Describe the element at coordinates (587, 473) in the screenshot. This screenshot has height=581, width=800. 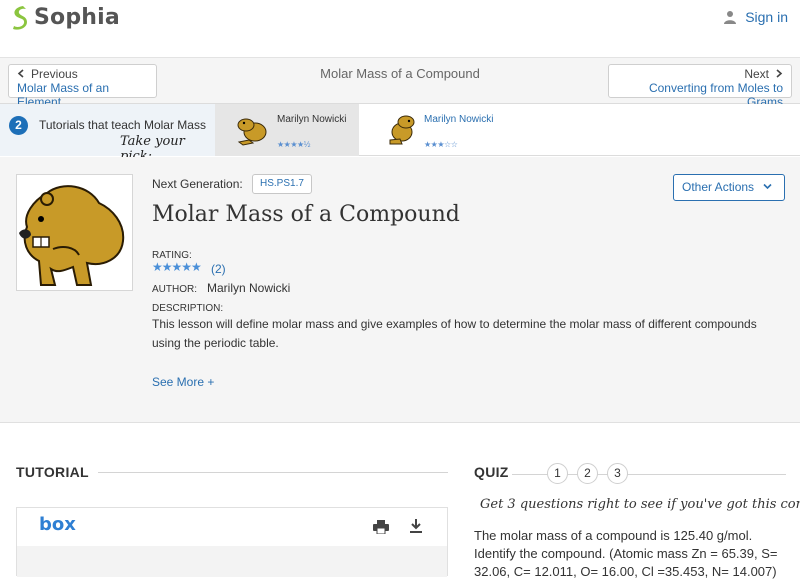
I see `quiz-step-2: 2` at that location.